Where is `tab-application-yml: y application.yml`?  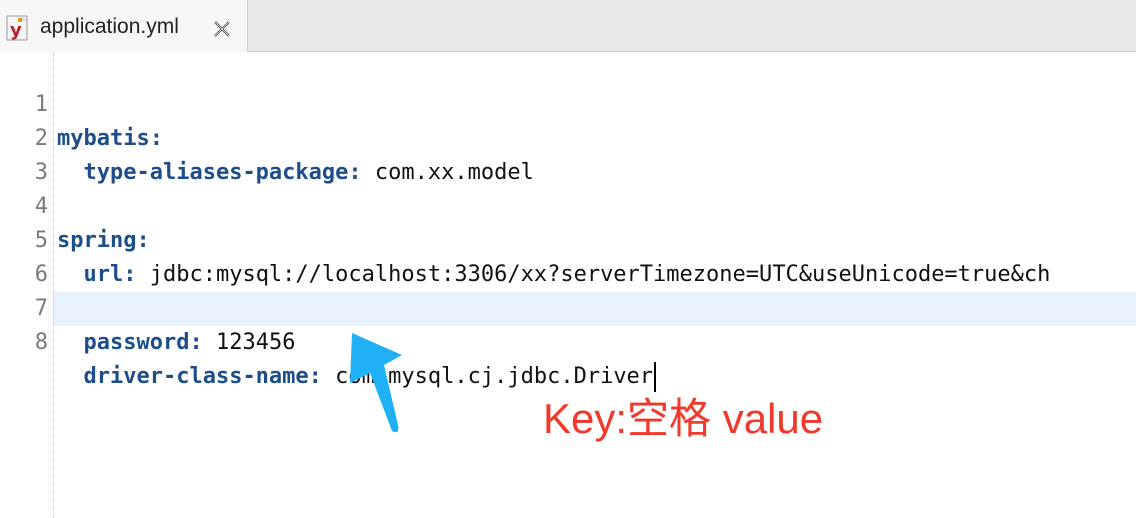 tab-application-yml: y application.yml is located at coordinates (124, 26).